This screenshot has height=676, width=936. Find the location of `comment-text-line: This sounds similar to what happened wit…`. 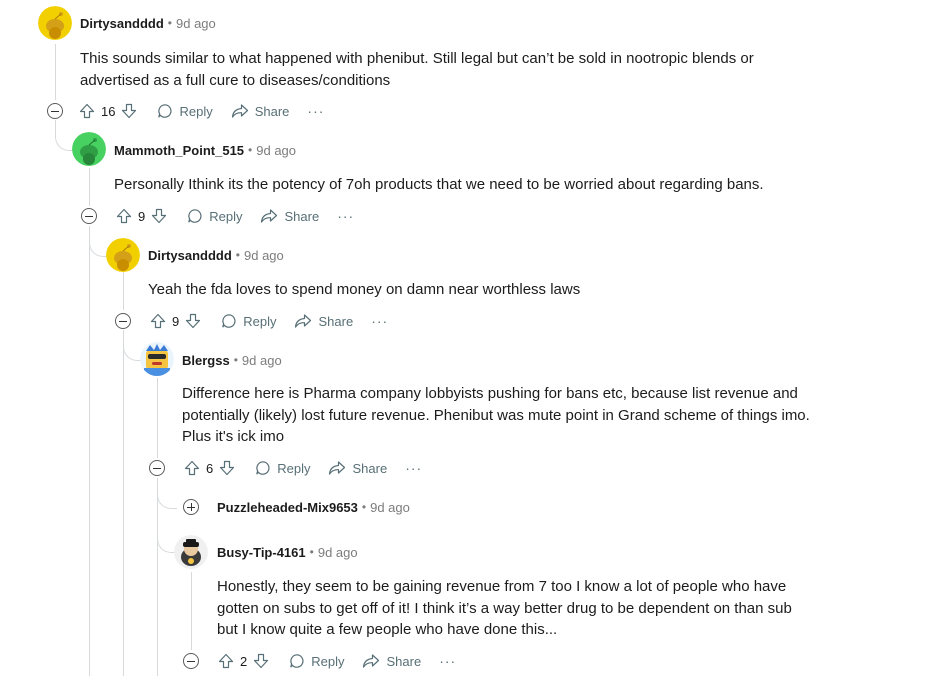

comment-text-line: This sounds similar to what happened wit… is located at coordinates (417, 58).